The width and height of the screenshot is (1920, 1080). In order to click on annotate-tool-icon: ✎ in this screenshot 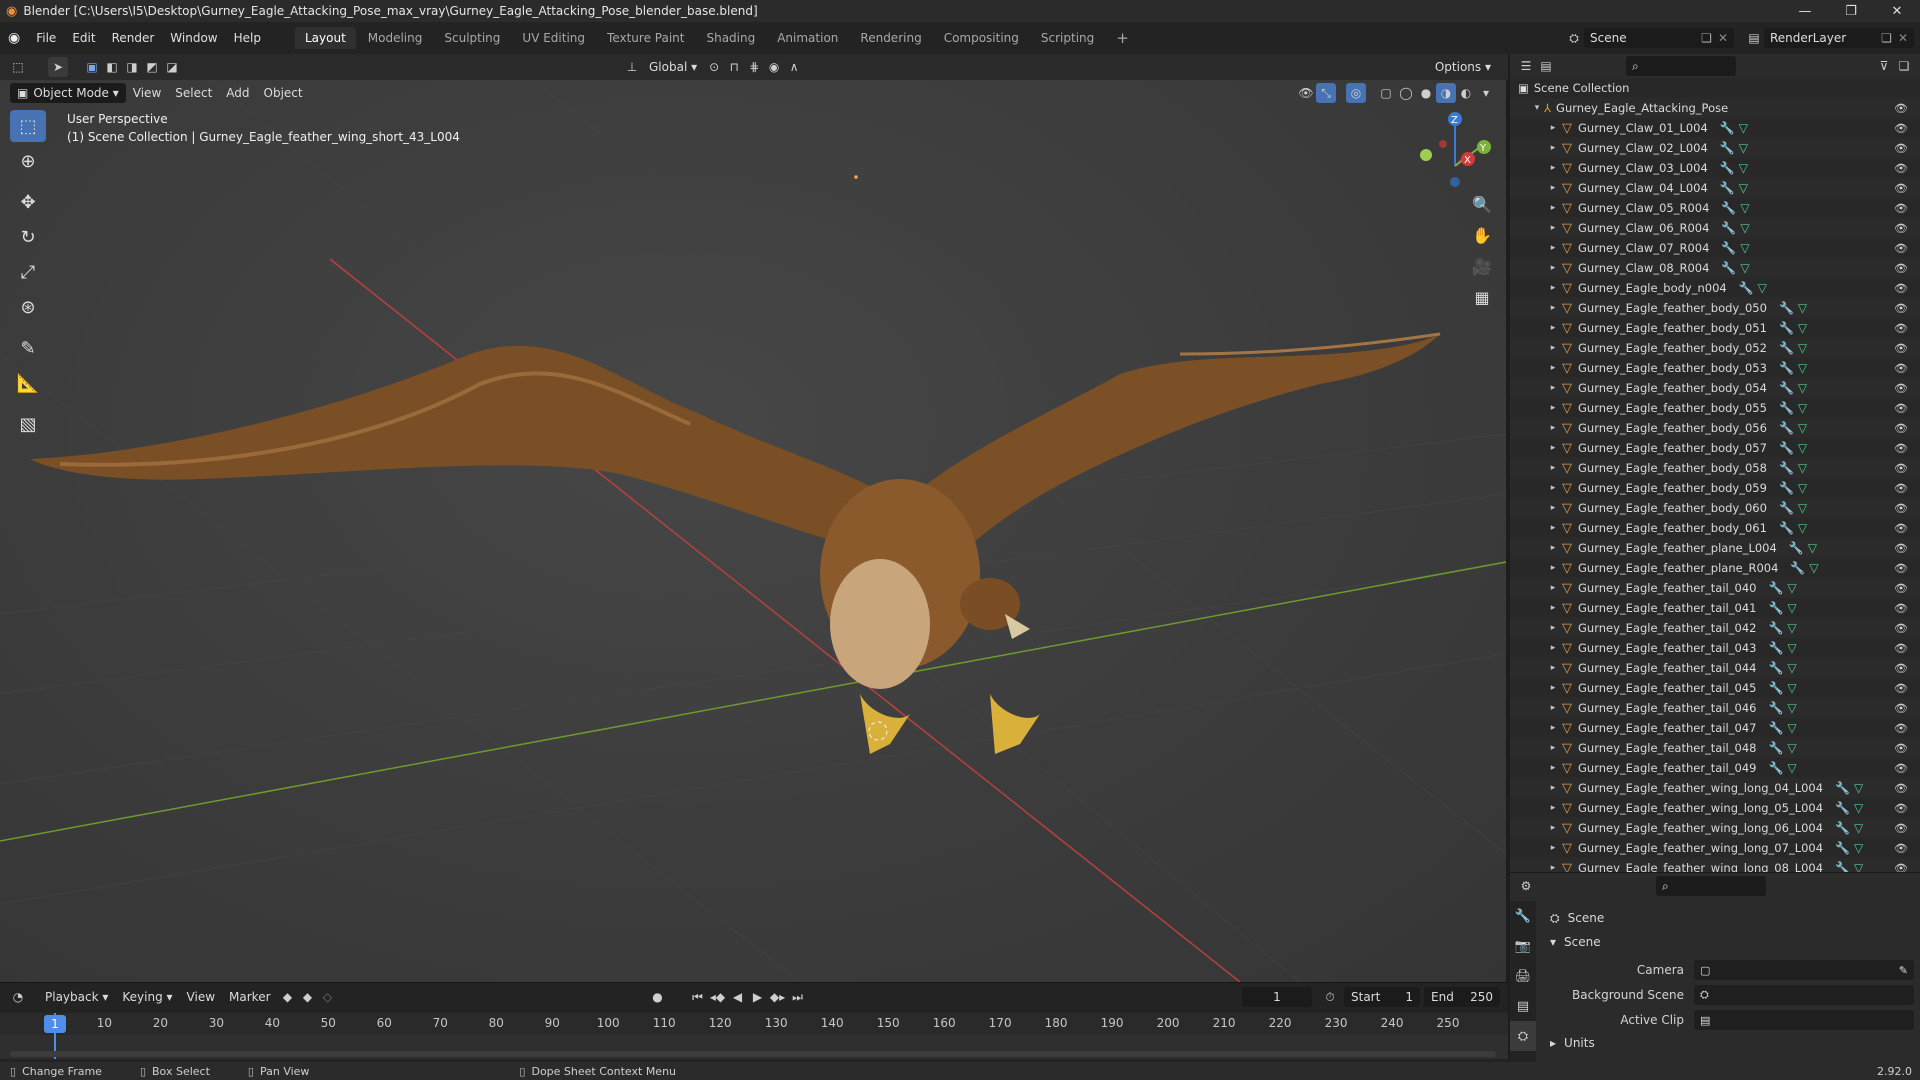, I will do `click(28, 348)`.